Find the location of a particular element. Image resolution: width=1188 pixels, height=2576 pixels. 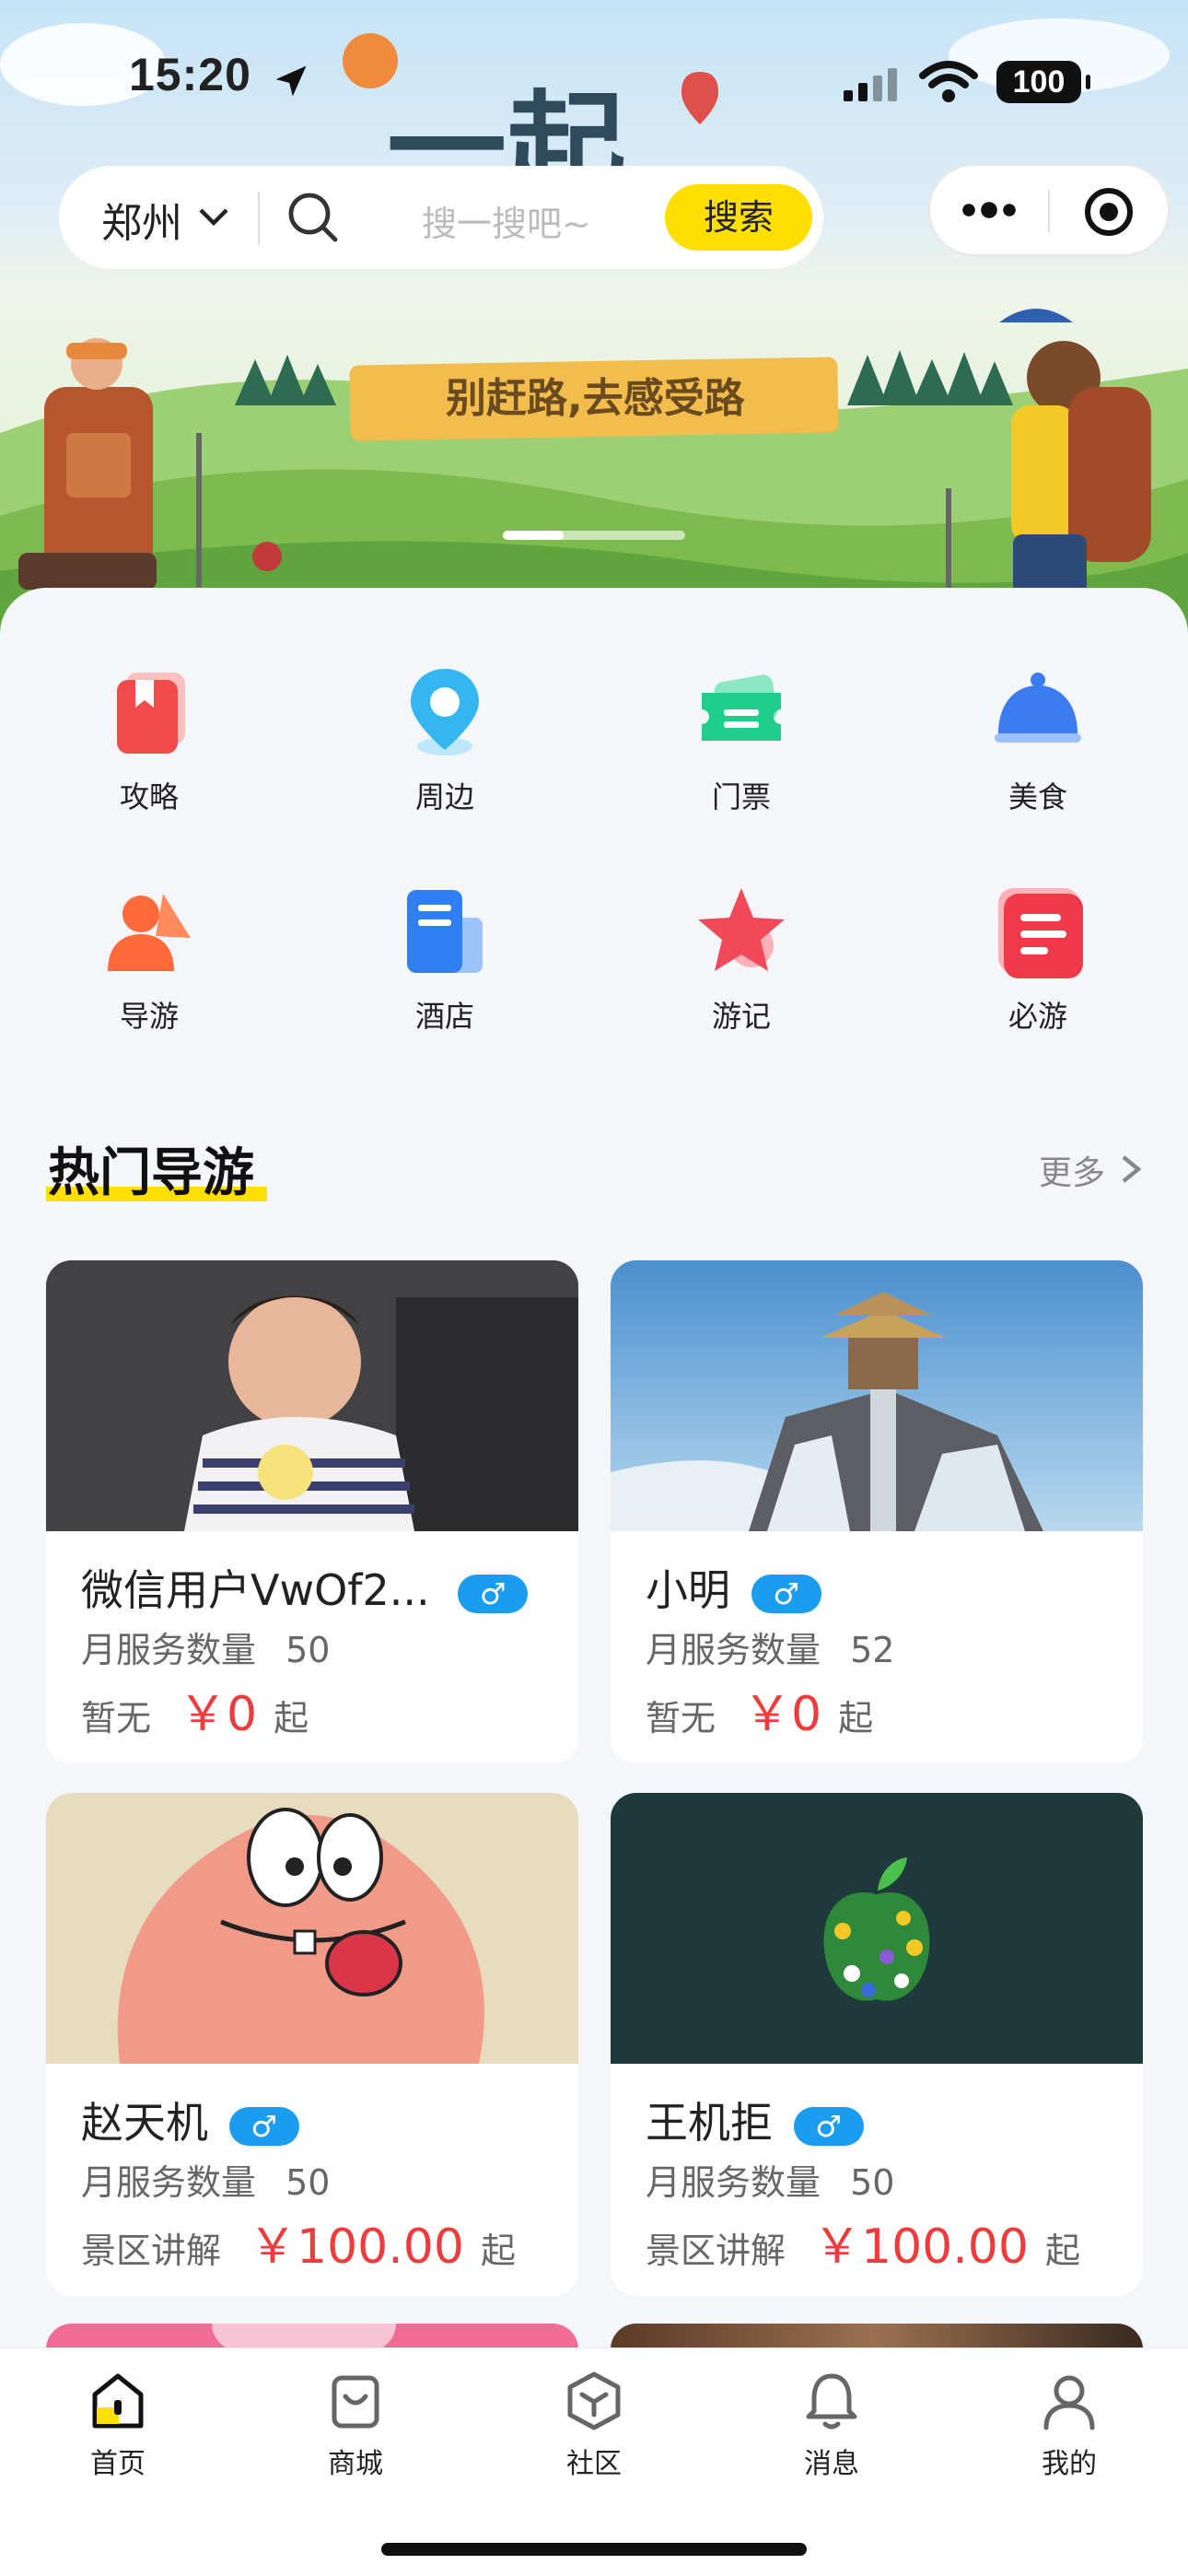

location-selector: 郑州 is located at coordinates (141, 219).